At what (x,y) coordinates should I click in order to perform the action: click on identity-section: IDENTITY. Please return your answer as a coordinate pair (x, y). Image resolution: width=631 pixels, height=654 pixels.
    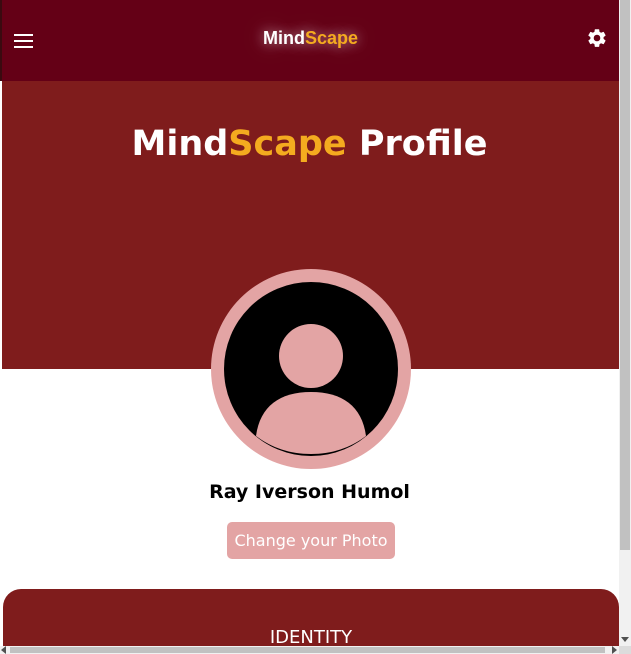
    Looking at the image, I should click on (311, 617).